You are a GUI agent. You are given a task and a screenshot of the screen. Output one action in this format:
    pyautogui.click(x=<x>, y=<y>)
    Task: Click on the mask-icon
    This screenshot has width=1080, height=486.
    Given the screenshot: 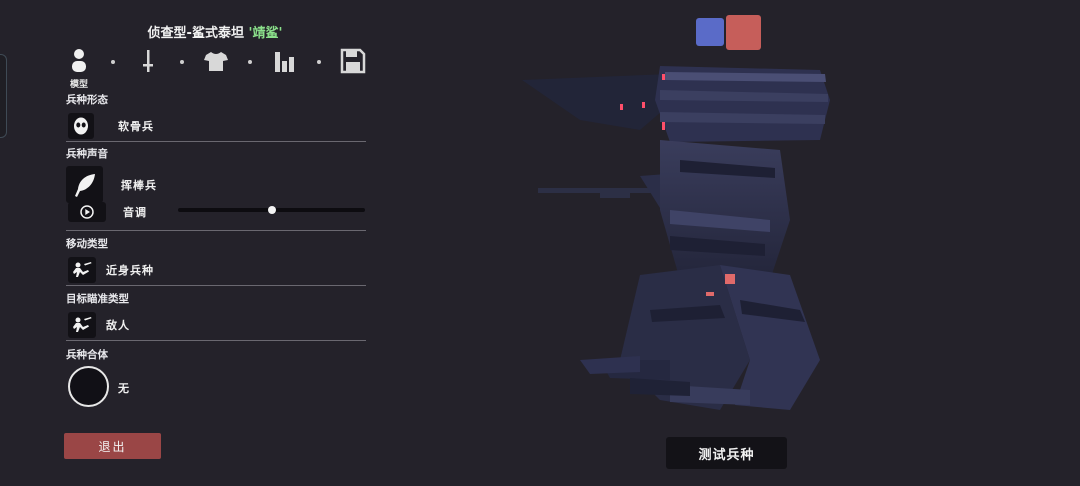 What is the action you would take?
    pyautogui.click(x=81, y=126)
    